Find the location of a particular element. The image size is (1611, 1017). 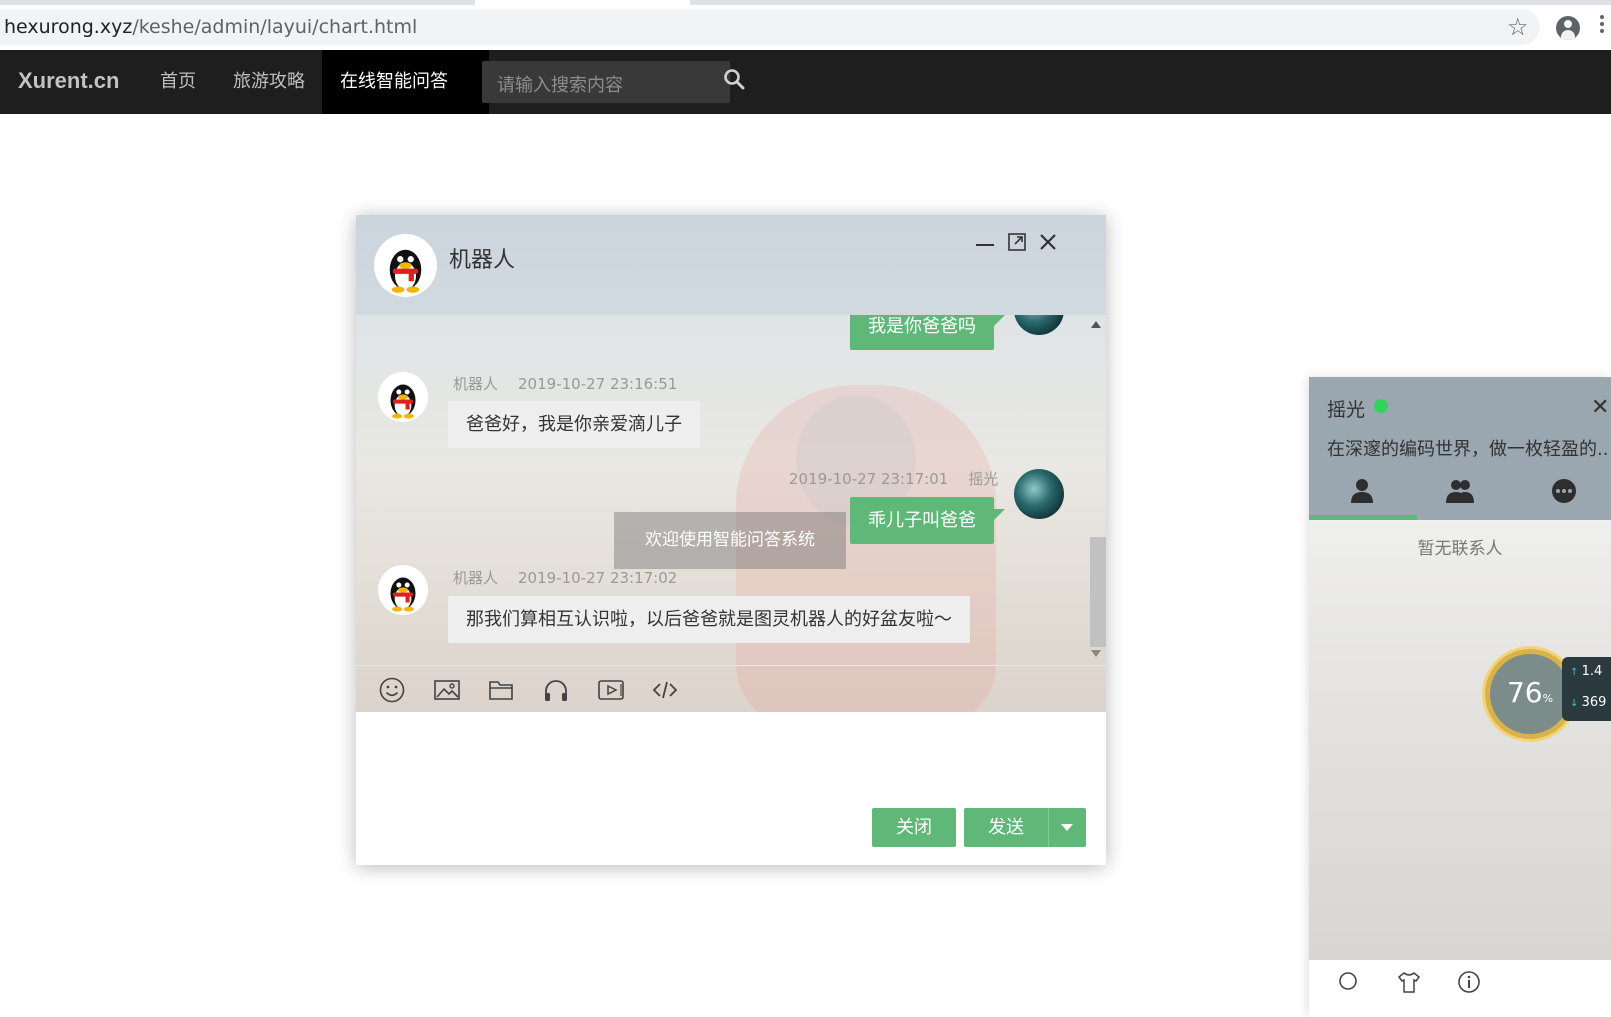

chat-header: 机器人 is located at coordinates (731, 265).